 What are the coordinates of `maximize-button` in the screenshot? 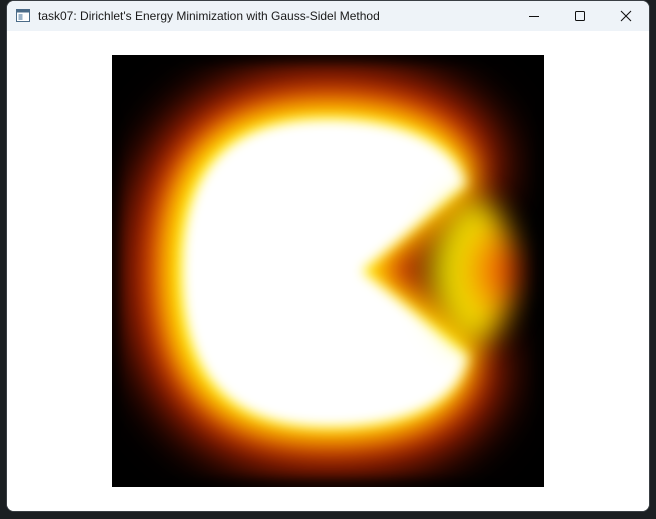 It's located at (580, 16).